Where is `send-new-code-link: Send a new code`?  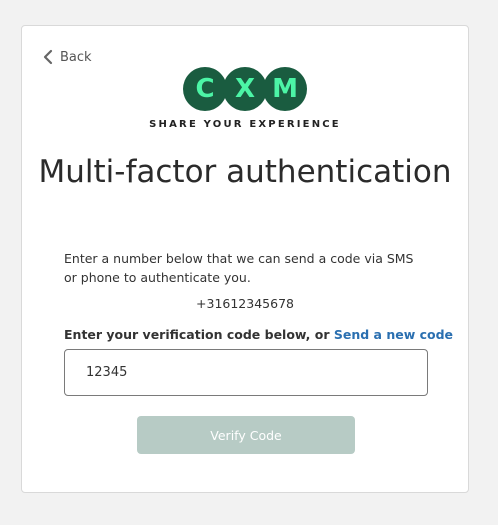 send-new-code-link: Send a new code is located at coordinates (393, 334).